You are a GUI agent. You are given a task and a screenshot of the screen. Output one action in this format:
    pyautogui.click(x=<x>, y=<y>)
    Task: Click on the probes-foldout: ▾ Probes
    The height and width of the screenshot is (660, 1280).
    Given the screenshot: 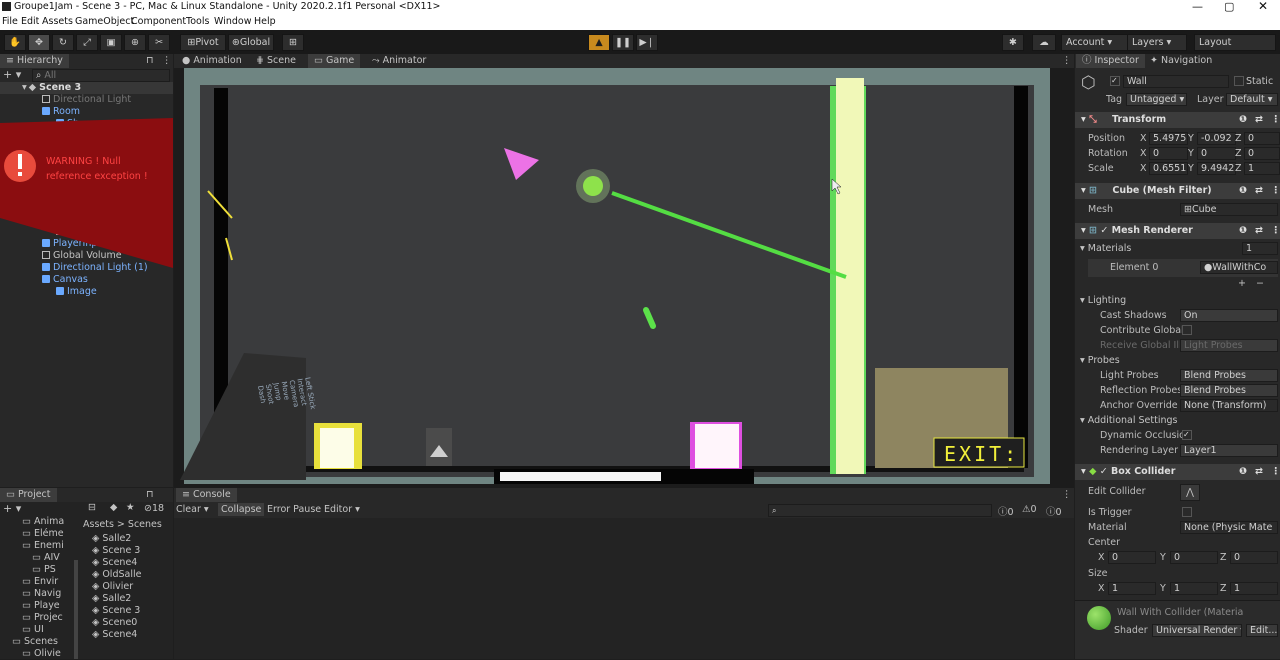 What is the action you would take?
    pyautogui.click(x=1100, y=360)
    